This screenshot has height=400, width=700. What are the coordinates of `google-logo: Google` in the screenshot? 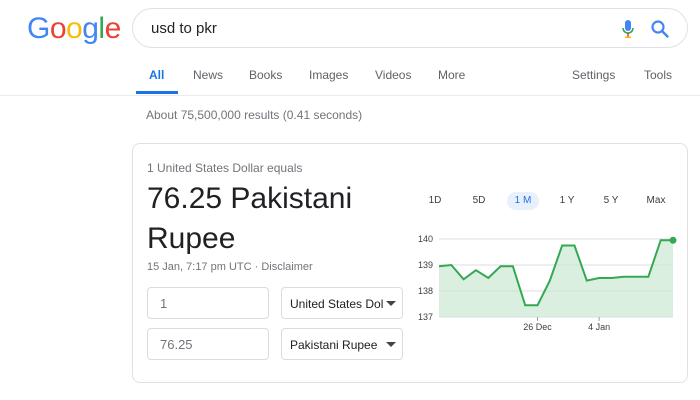 It's located at (74, 29).